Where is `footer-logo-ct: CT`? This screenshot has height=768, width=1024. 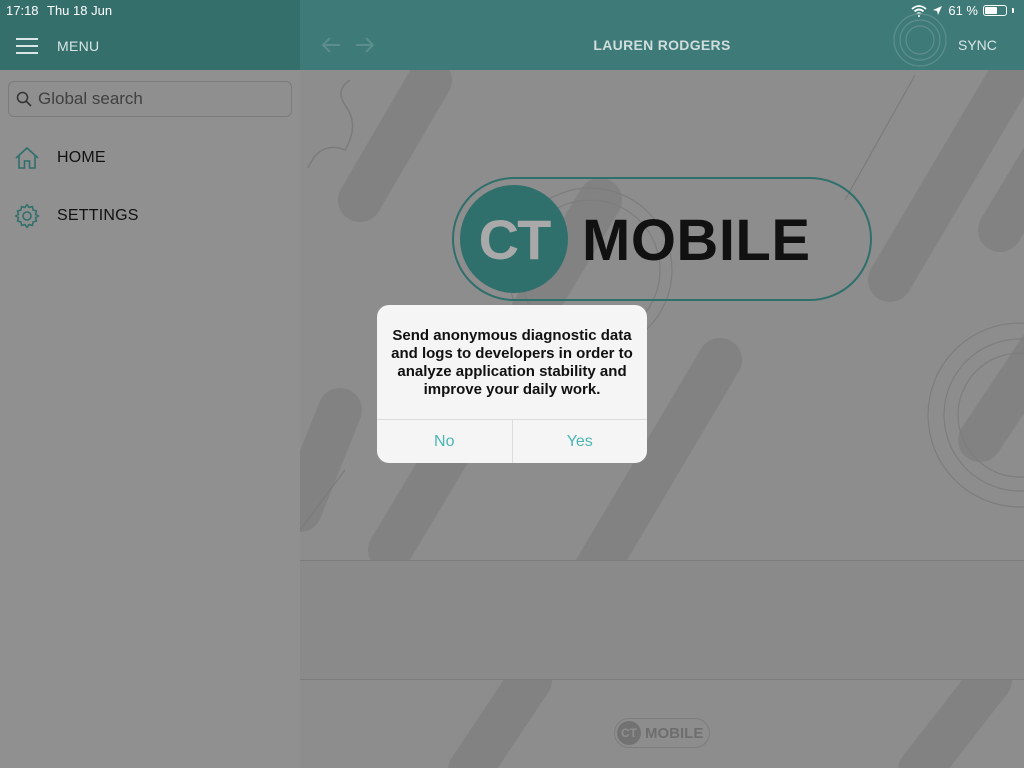 footer-logo-ct: CT is located at coordinates (629, 733).